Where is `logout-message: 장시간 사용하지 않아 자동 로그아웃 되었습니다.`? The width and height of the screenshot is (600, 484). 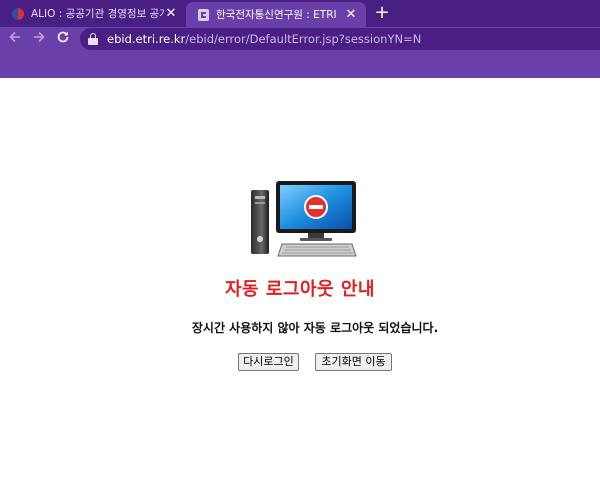
logout-message: 장시간 사용하지 않아 자동 로그아웃 되었습니다. is located at coordinates (315, 328).